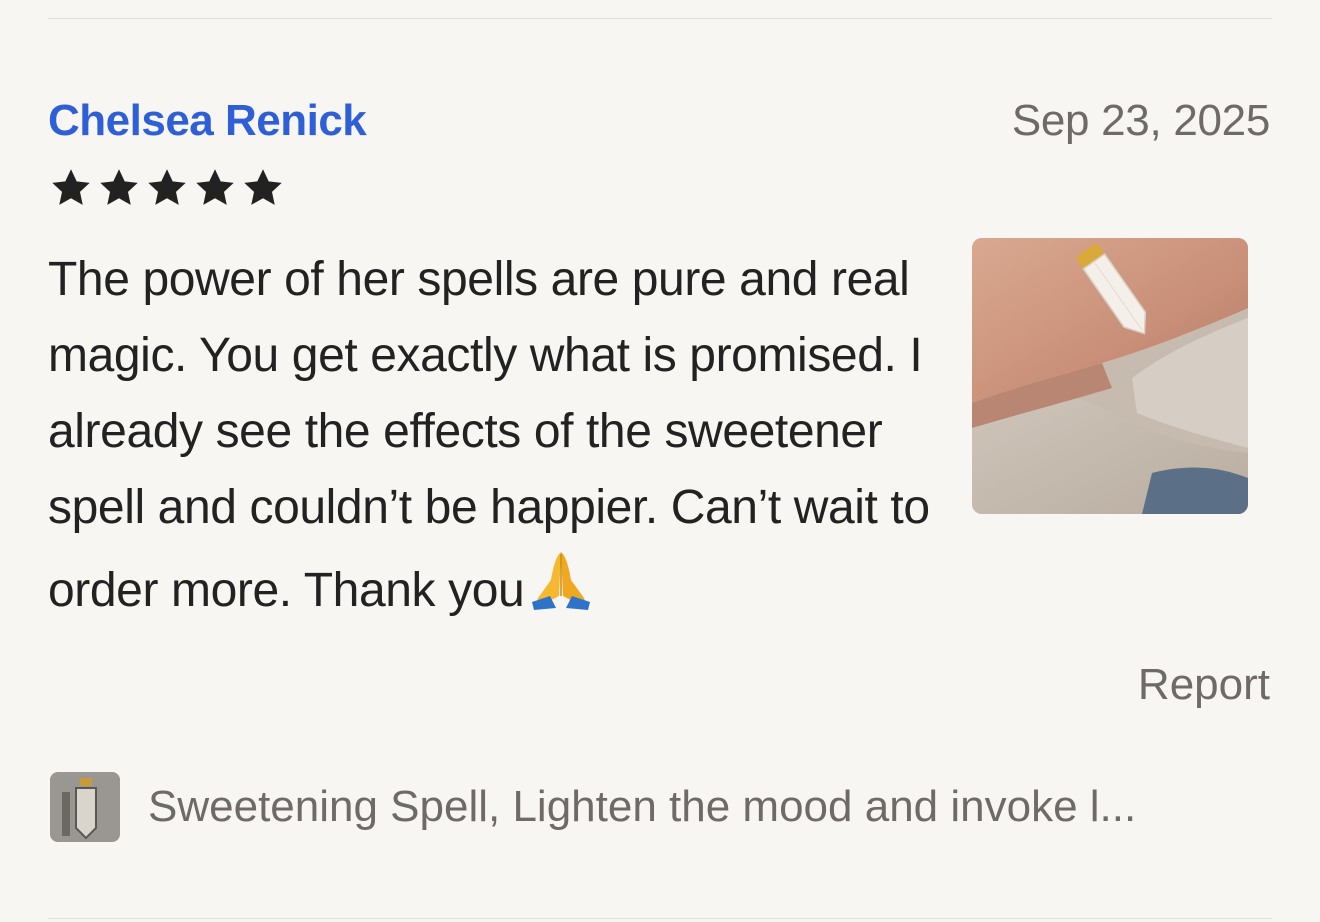 This screenshot has height=922, width=1320. What do you see at coordinates (561, 581) in the screenshot?
I see `folded-hands-emoji-icon` at bounding box center [561, 581].